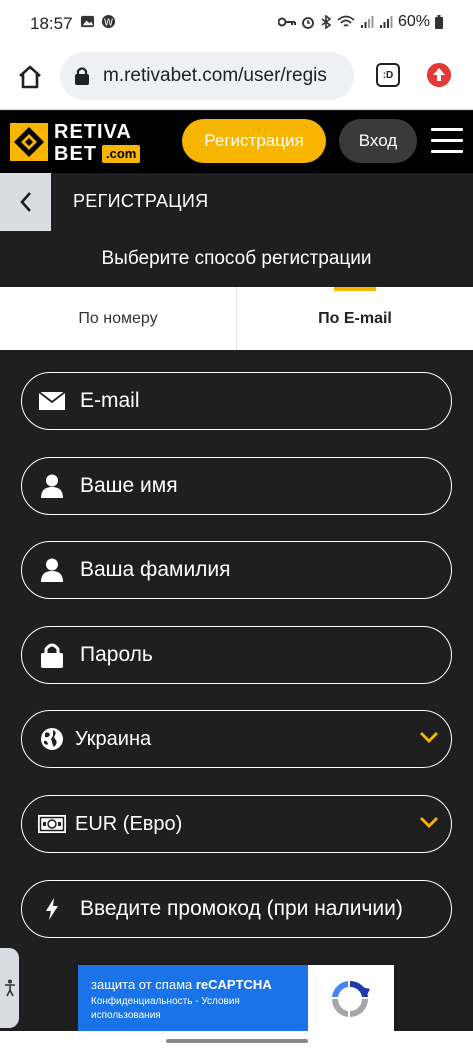 This screenshot has width=473, height=1050. Describe the element at coordinates (236, 401) in the screenshot. I see `email-field: E-mail` at that location.